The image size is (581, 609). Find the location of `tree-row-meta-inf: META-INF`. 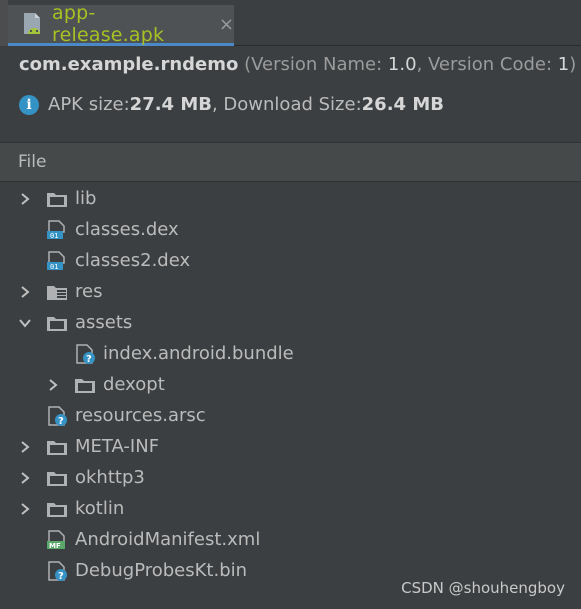

tree-row-meta-inf: META-INF is located at coordinates (88, 446).